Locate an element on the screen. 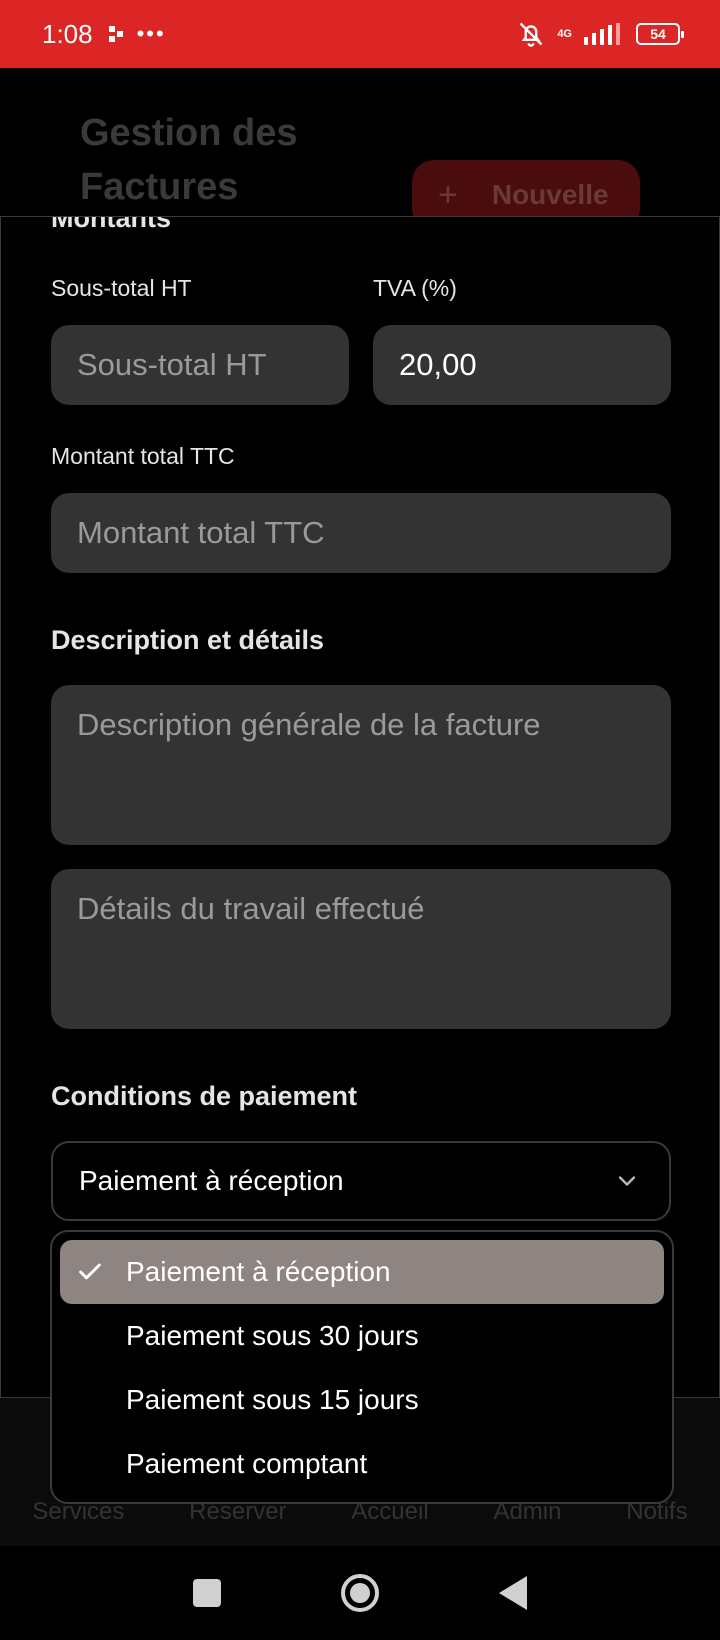 Image resolution: width=720 pixels, height=1640 pixels. option-paiement-comptant: Paiement comptant is located at coordinates (362, 1464).